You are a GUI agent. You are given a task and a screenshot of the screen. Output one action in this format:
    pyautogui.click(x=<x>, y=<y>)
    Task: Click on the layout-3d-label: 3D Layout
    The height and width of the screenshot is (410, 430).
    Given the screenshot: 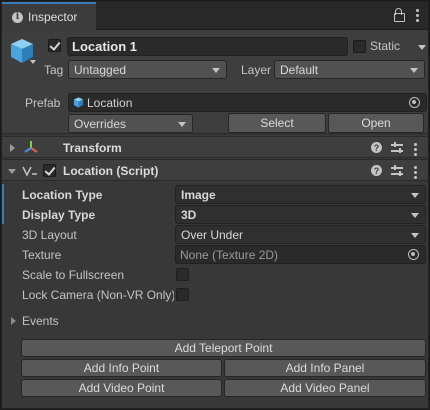 What is the action you would take?
    pyautogui.click(x=49, y=235)
    